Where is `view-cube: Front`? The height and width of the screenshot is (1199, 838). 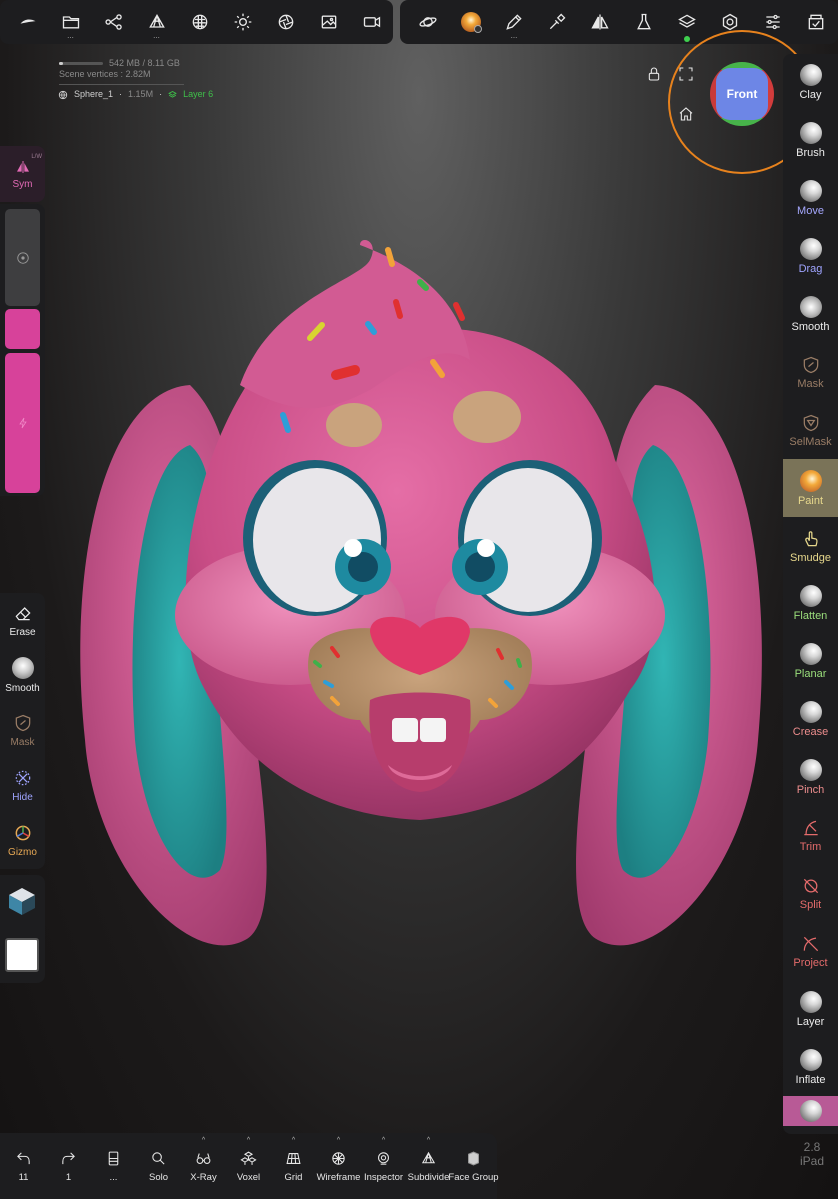
view-cube: Front is located at coordinates (742, 94).